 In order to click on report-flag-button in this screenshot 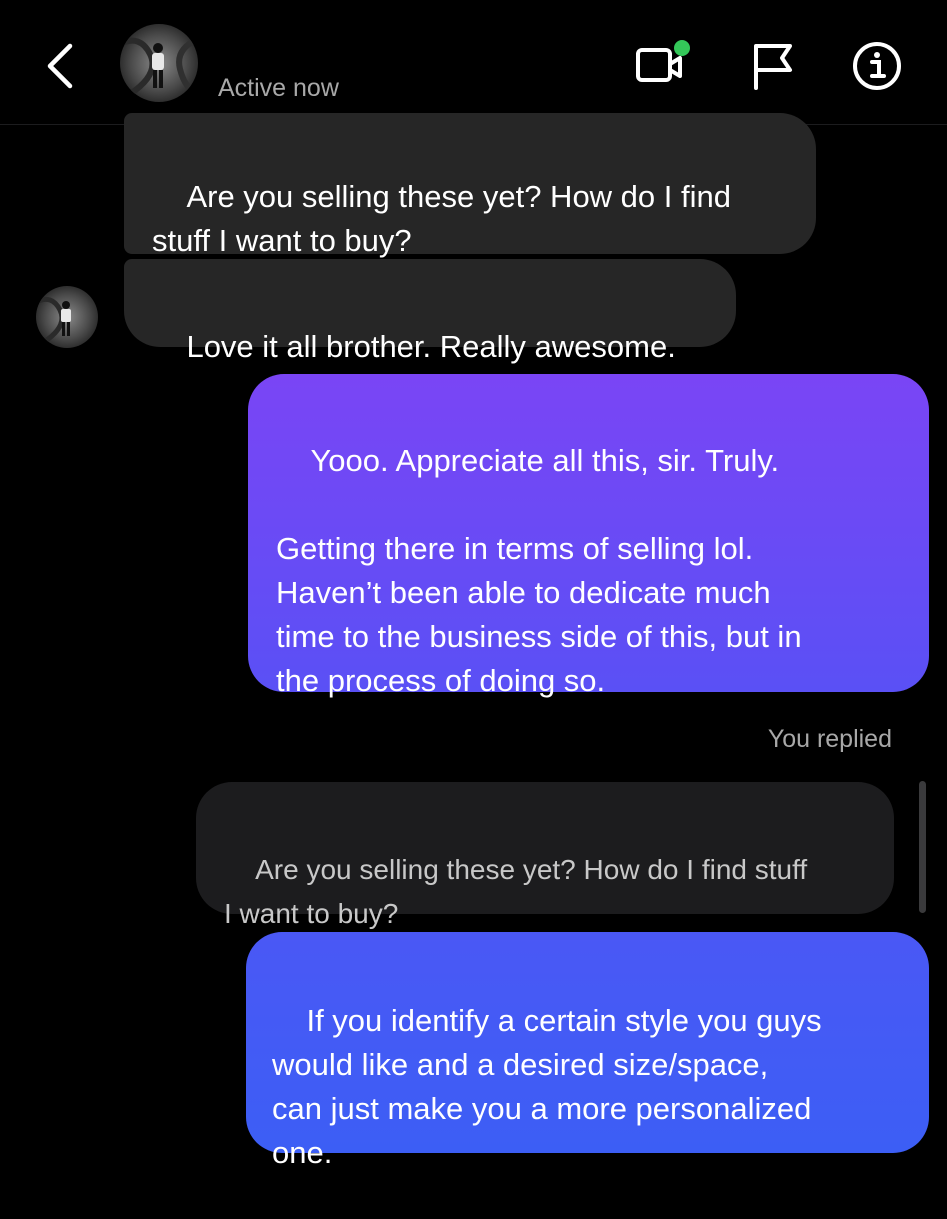, I will do `click(778, 66)`.